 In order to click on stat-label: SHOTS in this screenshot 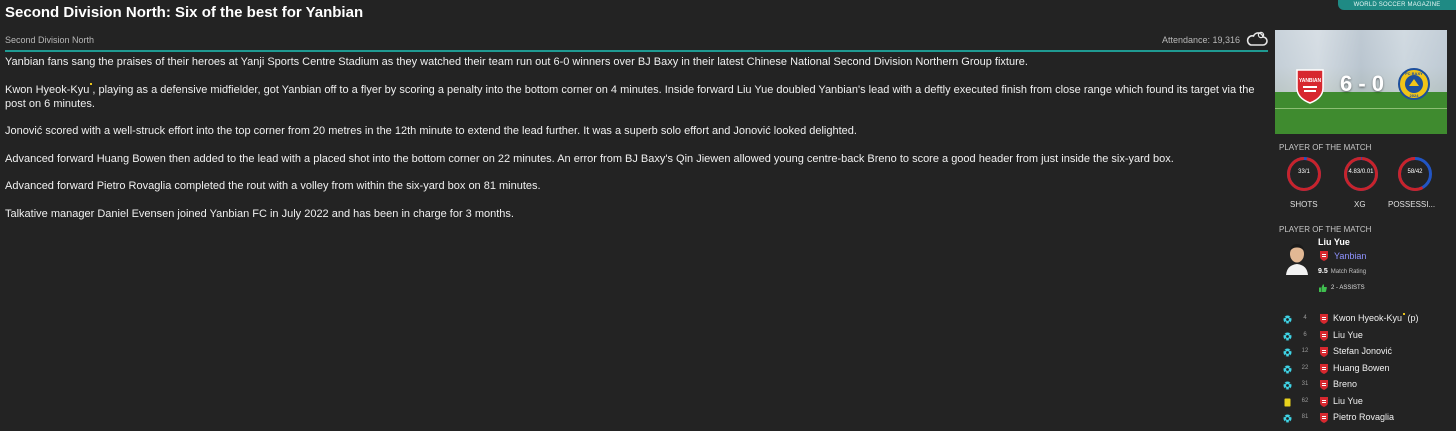, I will do `click(1304, 204)`.